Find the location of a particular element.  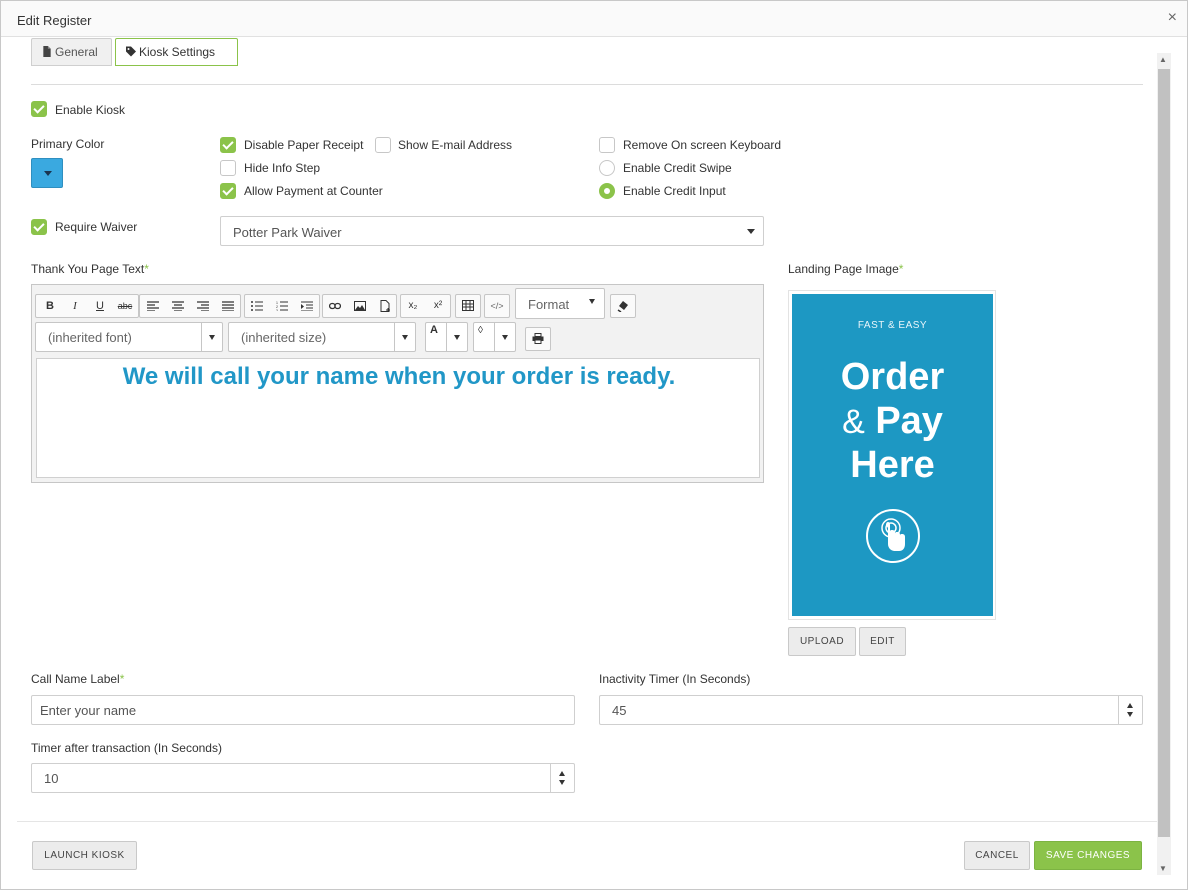

landing-image-line2: & Pay is located at coordinates (892, 421).